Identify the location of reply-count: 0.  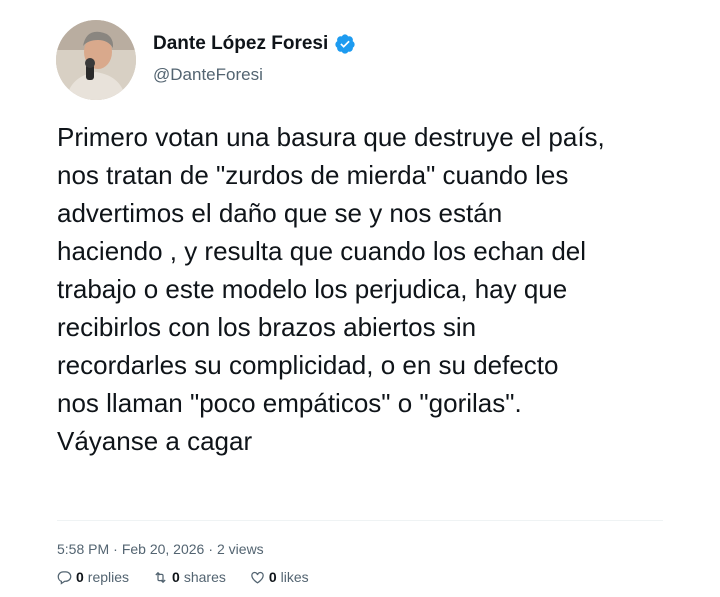
(80, 577).